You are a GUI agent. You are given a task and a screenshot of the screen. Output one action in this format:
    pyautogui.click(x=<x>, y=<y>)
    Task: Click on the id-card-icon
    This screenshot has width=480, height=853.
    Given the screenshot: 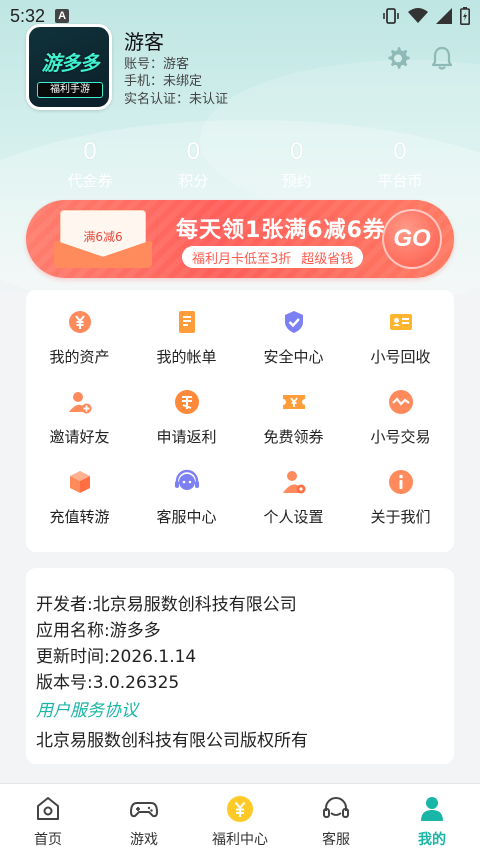 What is the action you would take?
    pyautogui.click(x=400, y=322)
    